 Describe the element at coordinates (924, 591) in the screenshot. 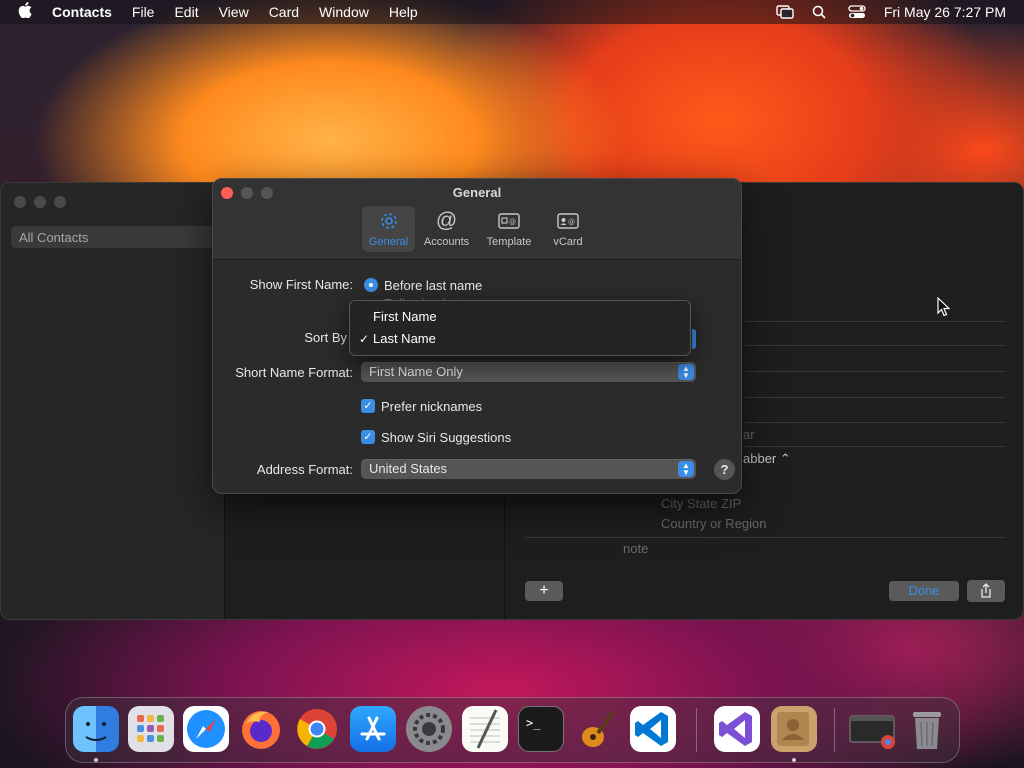

I see `done-button: Done` at that location.